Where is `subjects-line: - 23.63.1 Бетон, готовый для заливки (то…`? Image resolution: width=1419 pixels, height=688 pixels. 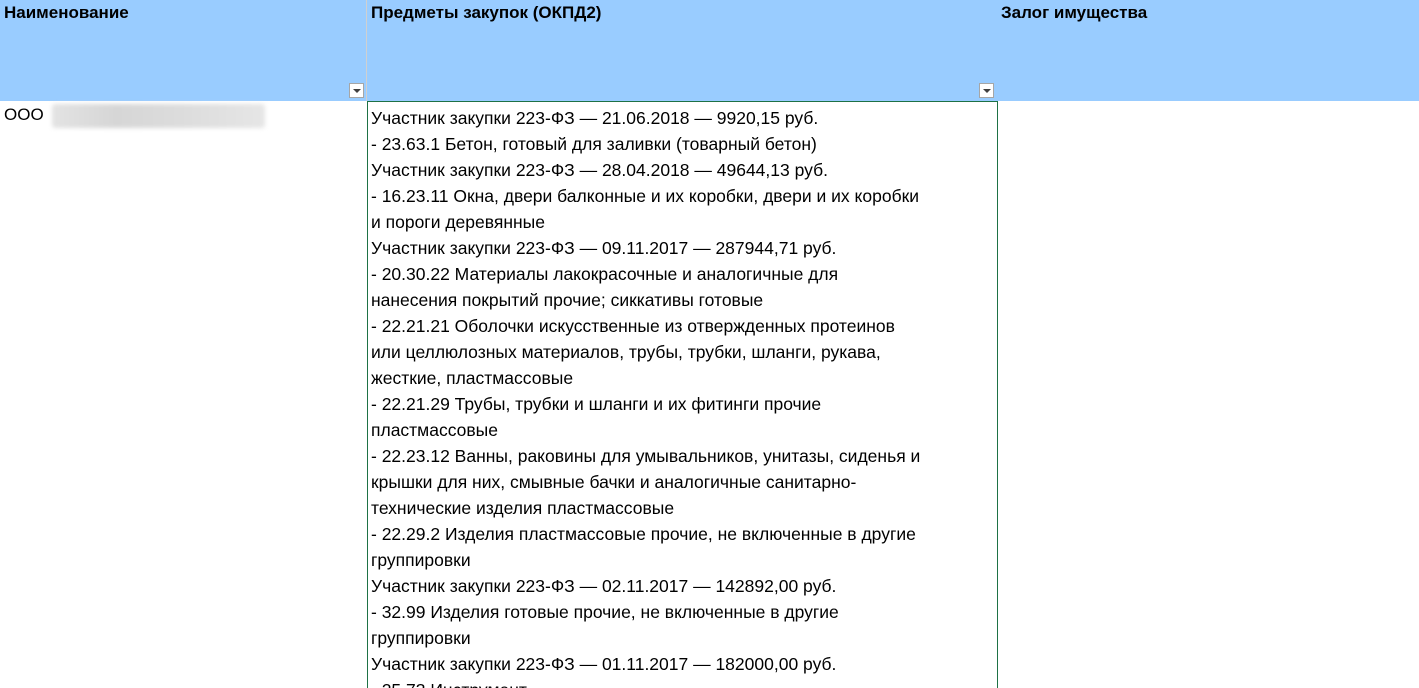 subjects-line: - 23.63.1 Бетон, готовый для заливки (то… is located at coordinates (594, 144).